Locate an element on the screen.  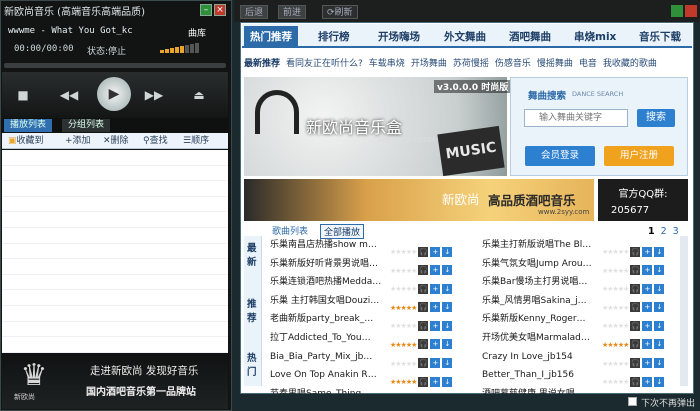
song-title: Crazy In Love_jb154 is located at coordinates (542, 357).